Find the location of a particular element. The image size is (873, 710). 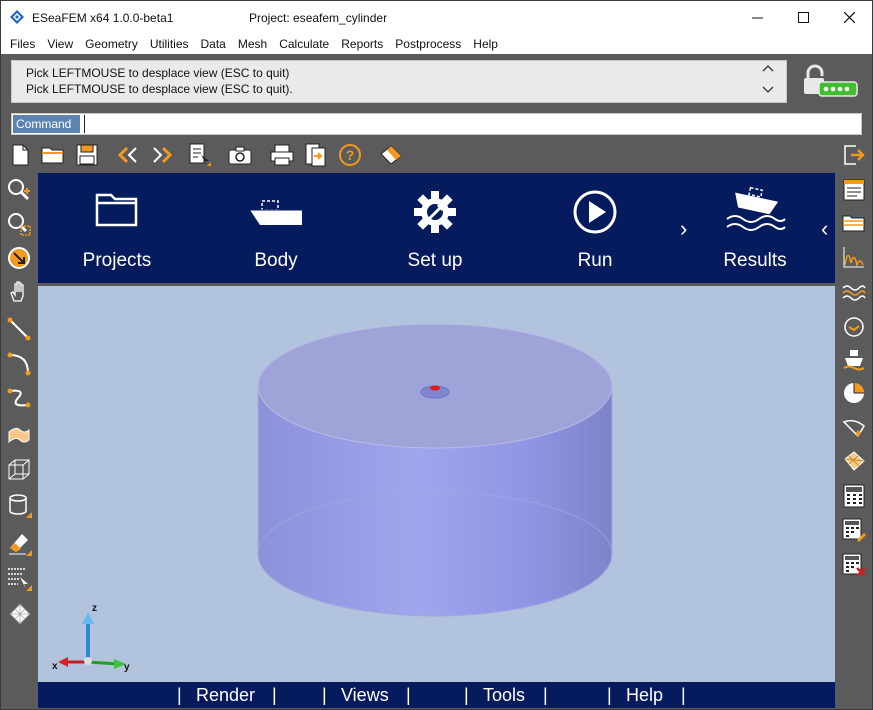

new-file-icon is located at coordinates (20, 155).